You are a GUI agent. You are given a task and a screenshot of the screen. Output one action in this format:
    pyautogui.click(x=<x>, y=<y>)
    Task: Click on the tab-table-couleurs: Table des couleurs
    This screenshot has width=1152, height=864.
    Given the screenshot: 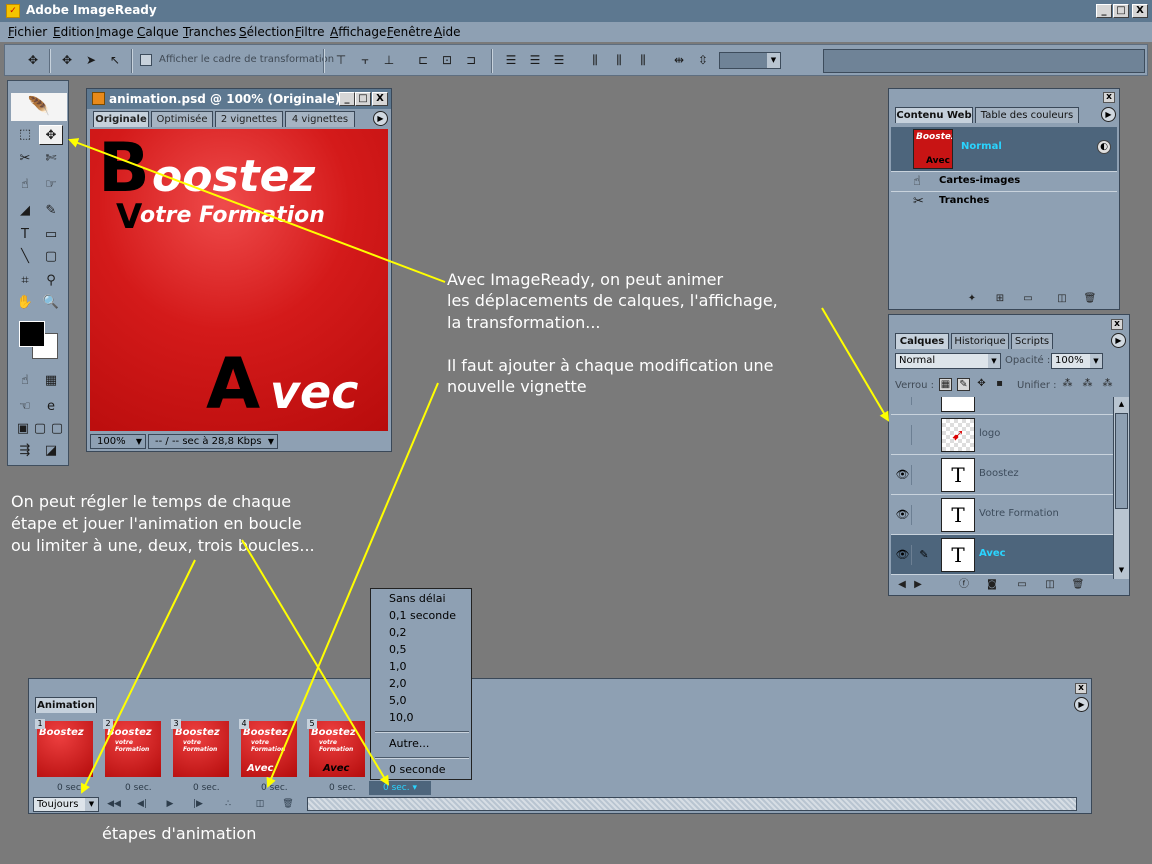 What is the action you would take?
    pyautogui.click(x=1027, y=115)
    